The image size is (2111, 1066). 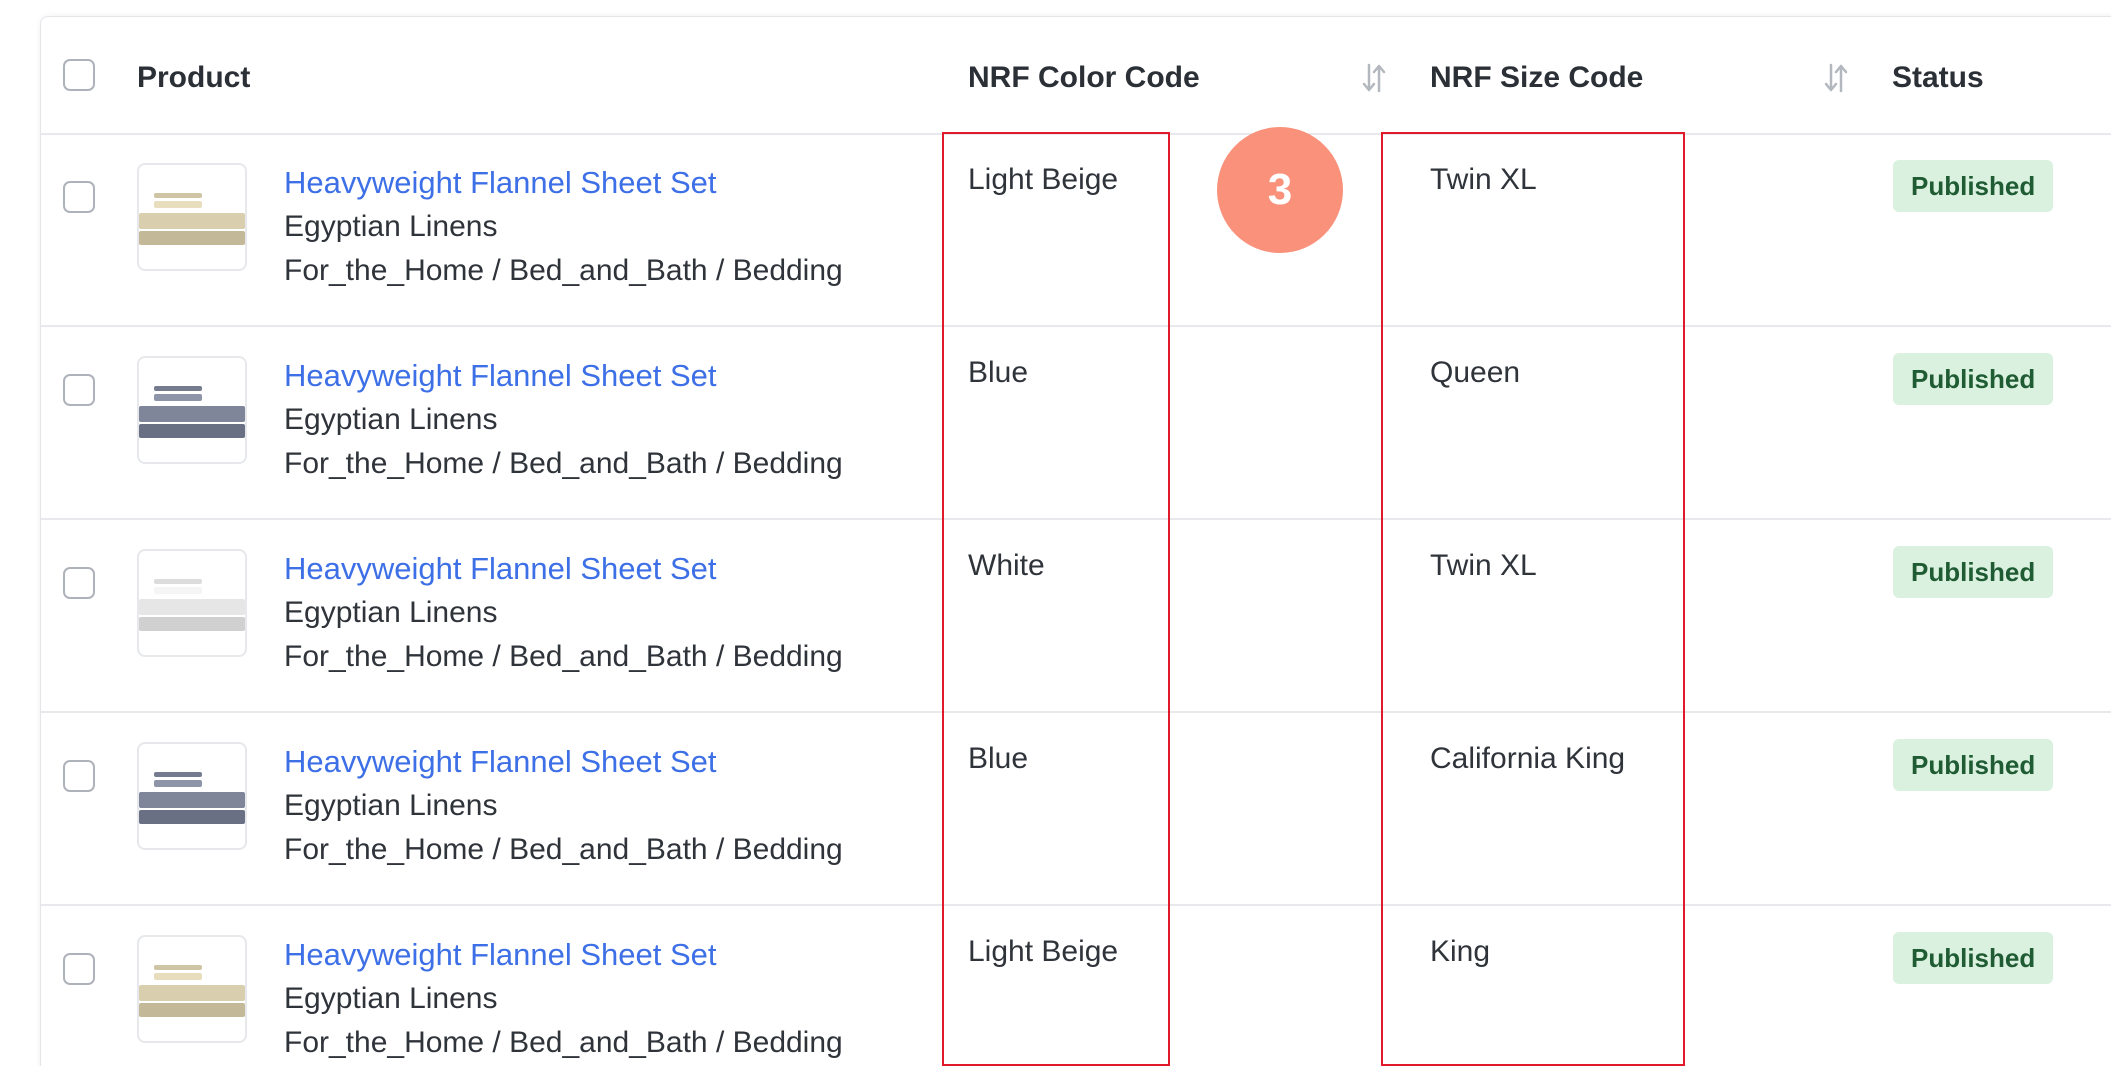 I want to click on column-header-color-code: NRF Color Code, so click(x=1084, y=78).